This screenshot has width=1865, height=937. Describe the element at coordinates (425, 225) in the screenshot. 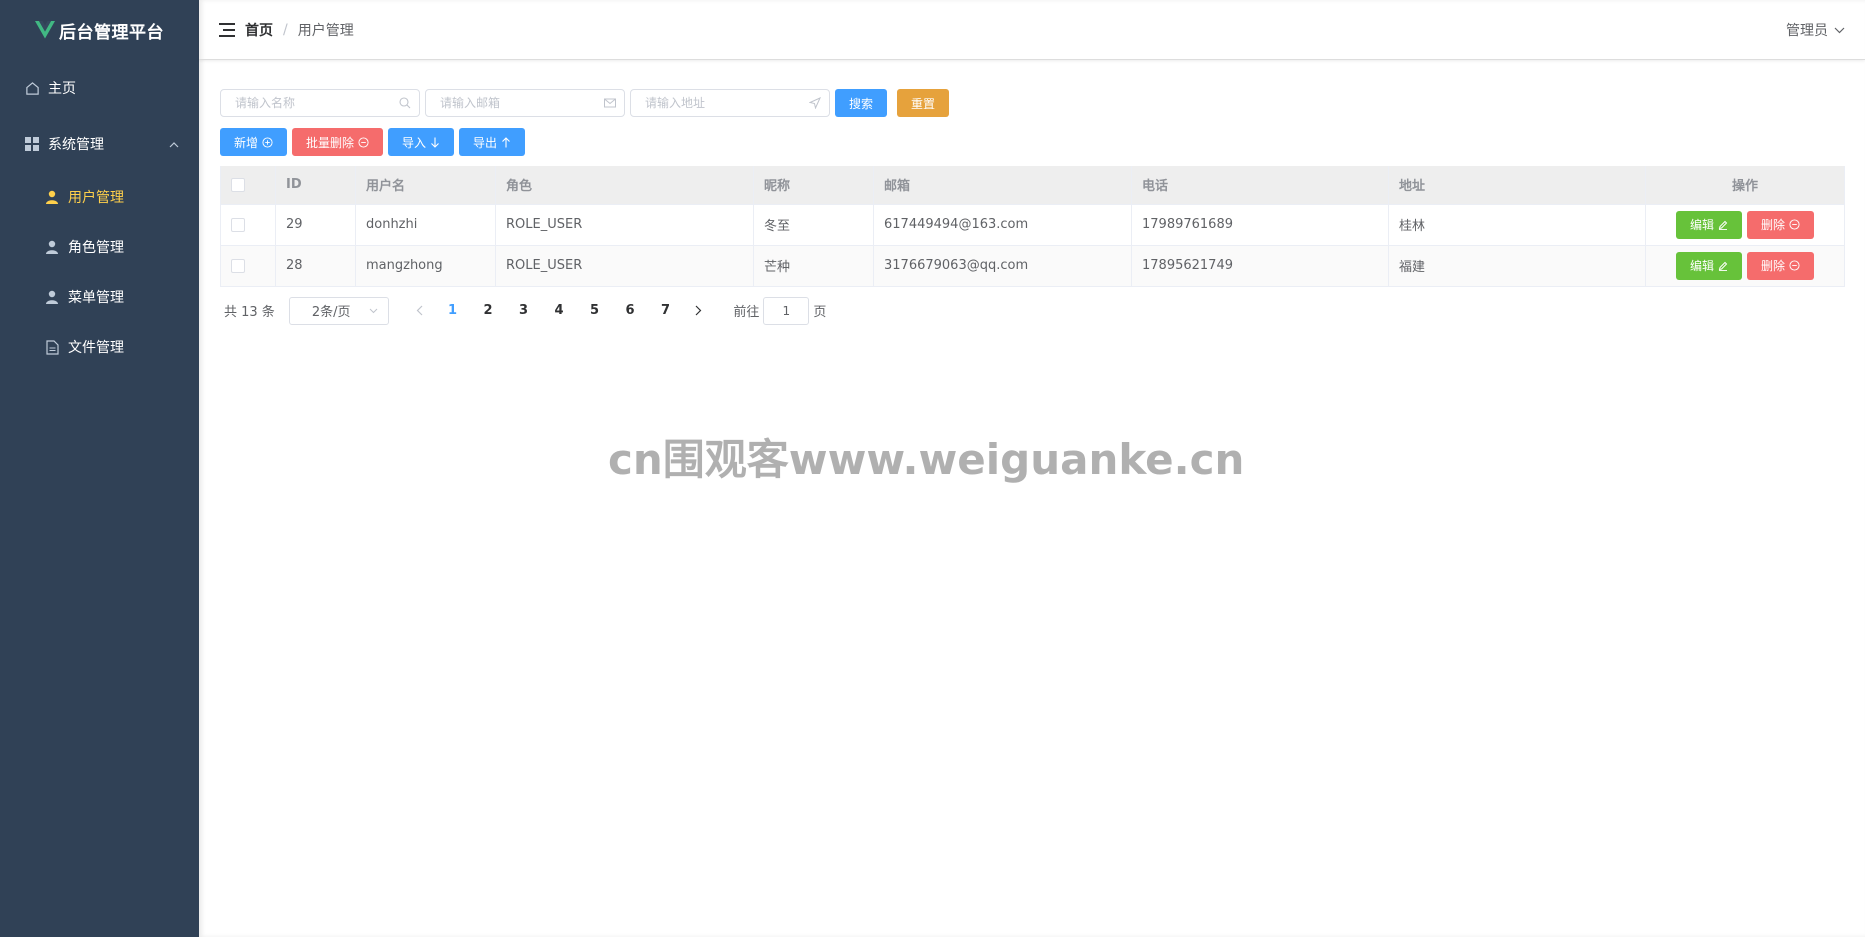

I see `cell-username: donhzhi` at that location.